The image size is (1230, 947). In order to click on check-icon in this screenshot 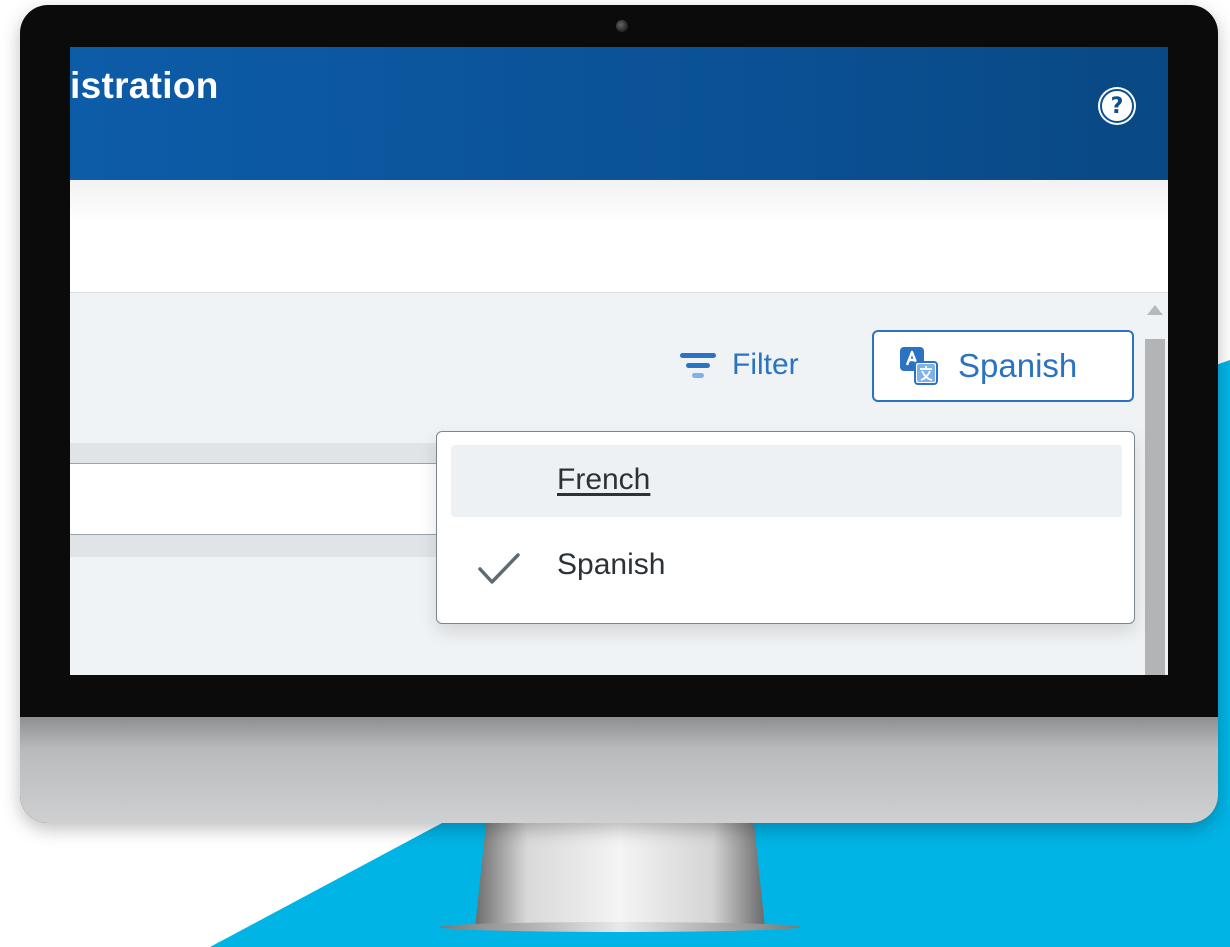, I will do `click(499, 568)`.